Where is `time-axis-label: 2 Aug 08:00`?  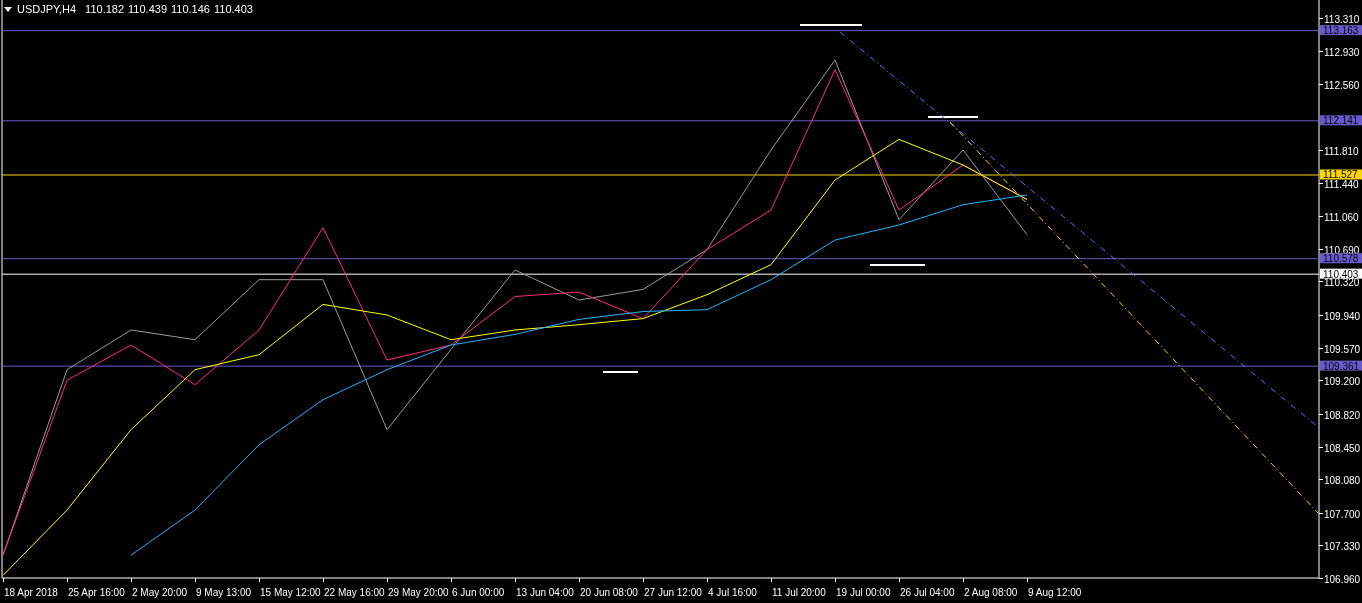 time-axis-label: 2 Aug 08:00 is located at coordinates (991, 592).